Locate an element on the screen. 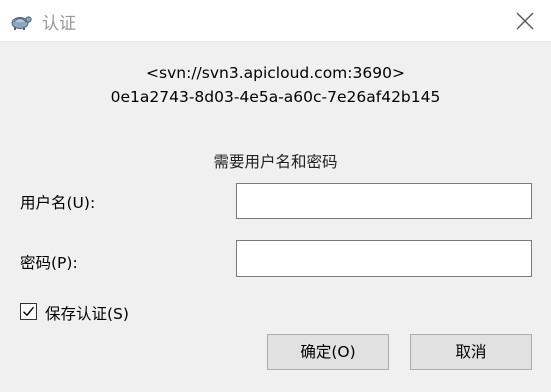  auth-prompt: 需要用户名和密码 is located at coordinates (275, 162).